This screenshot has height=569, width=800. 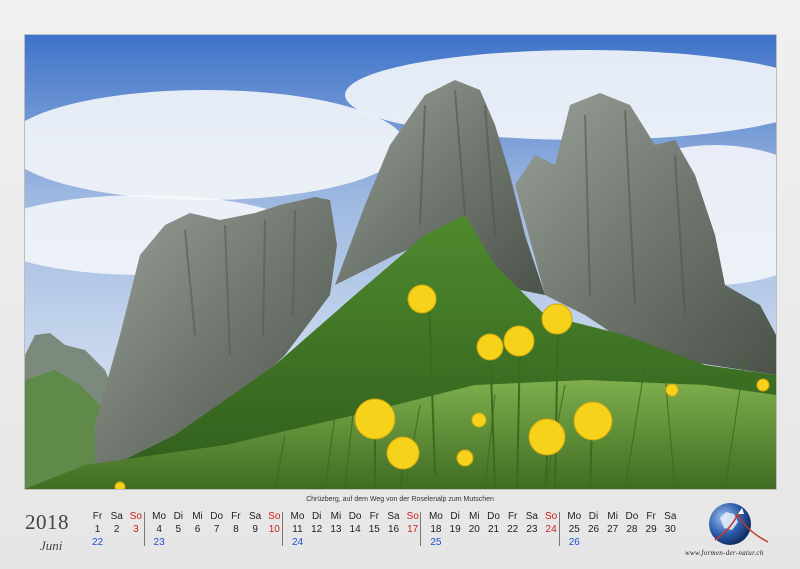 I want to click on day-cell: Fr 15, so click(x=374, y=523).